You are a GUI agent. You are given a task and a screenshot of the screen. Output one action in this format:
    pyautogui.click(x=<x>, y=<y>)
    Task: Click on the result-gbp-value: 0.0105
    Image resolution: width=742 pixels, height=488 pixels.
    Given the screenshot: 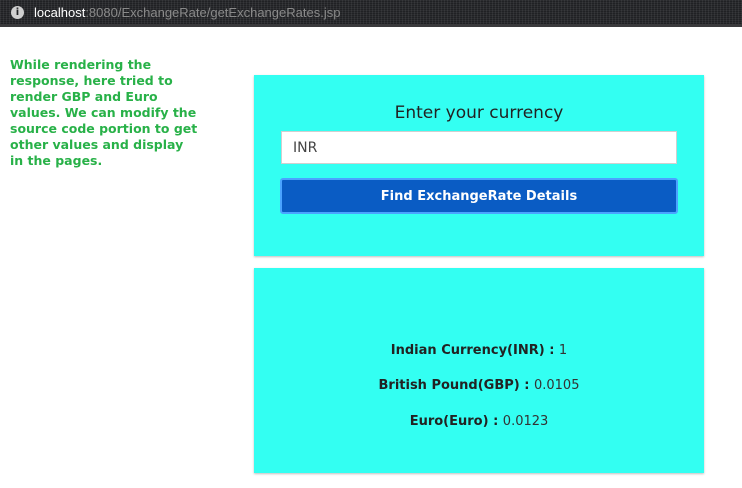 What is the action you would take?
    pyautogui.click(x=556, y=385)
    